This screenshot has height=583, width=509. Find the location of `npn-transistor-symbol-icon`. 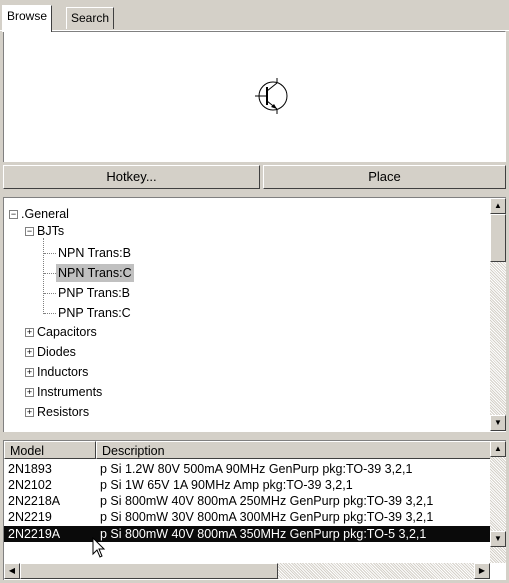

npn-transistor-symbol-icon is located at coordinates (271, 96).